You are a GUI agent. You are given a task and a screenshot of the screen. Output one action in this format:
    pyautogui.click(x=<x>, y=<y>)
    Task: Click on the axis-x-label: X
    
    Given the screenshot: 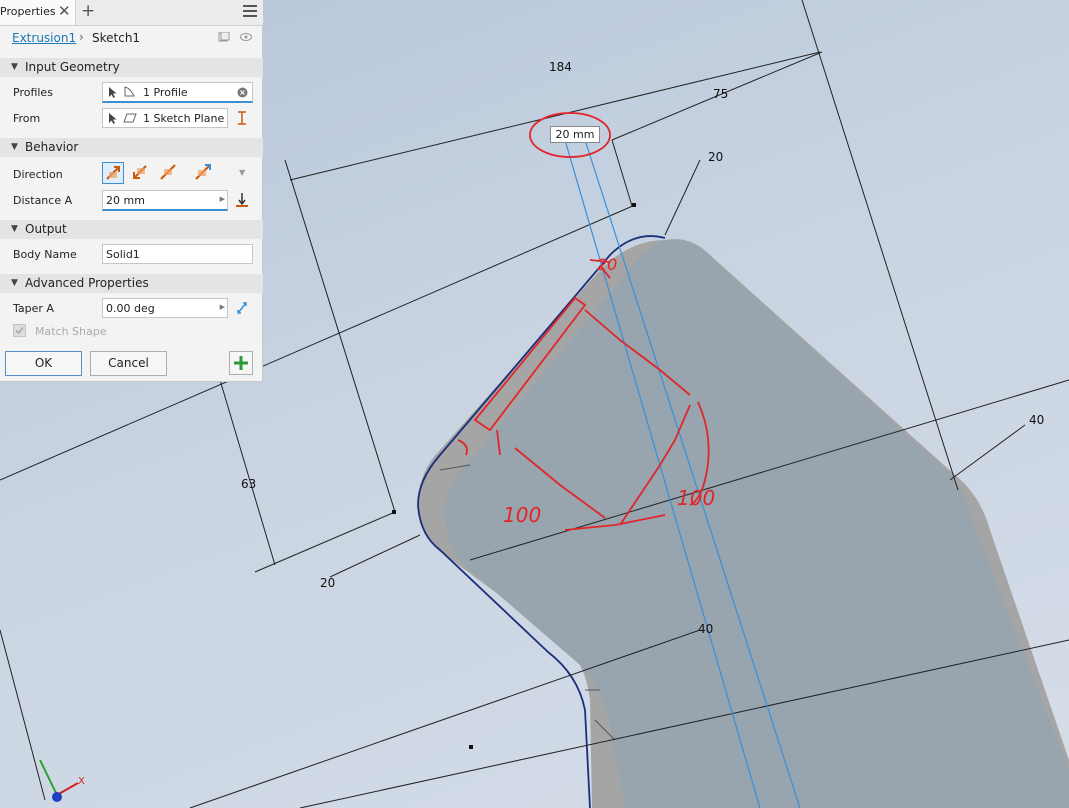 What is the action you would take?
    pyautogui.click(x=81, y=781)
    